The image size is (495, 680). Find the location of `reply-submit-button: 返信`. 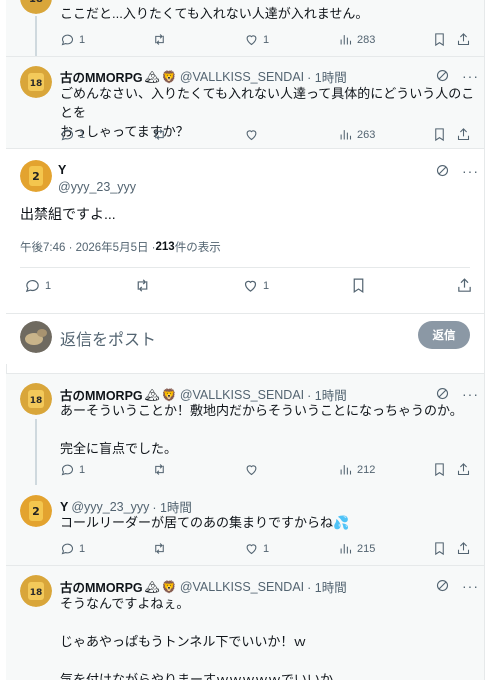

reply-submit-button: 返信 is located at coordinates (444, 335).